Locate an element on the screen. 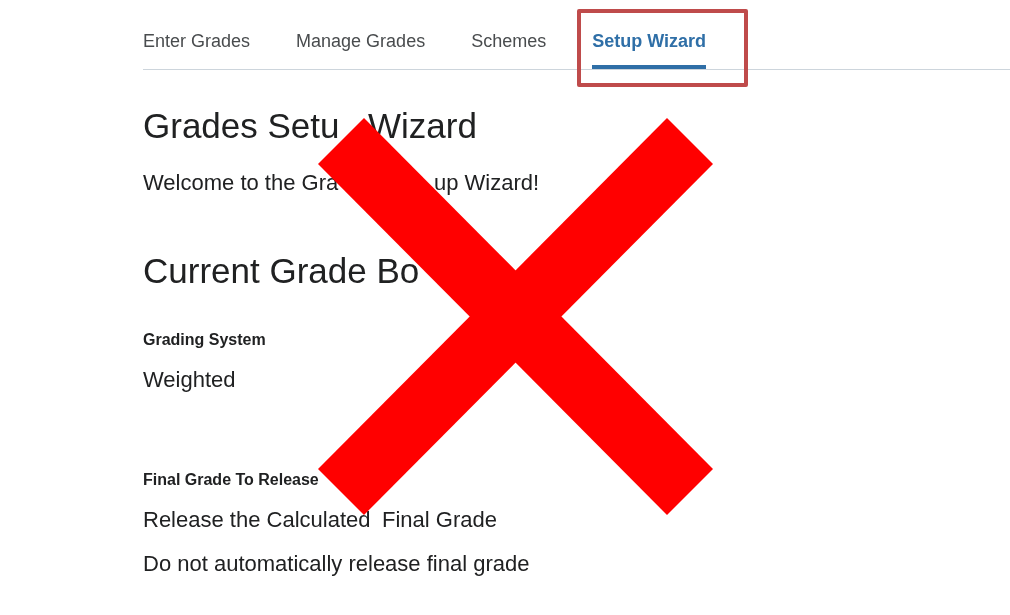  tab: Setup Wizard is located at coordinates (649, 48).